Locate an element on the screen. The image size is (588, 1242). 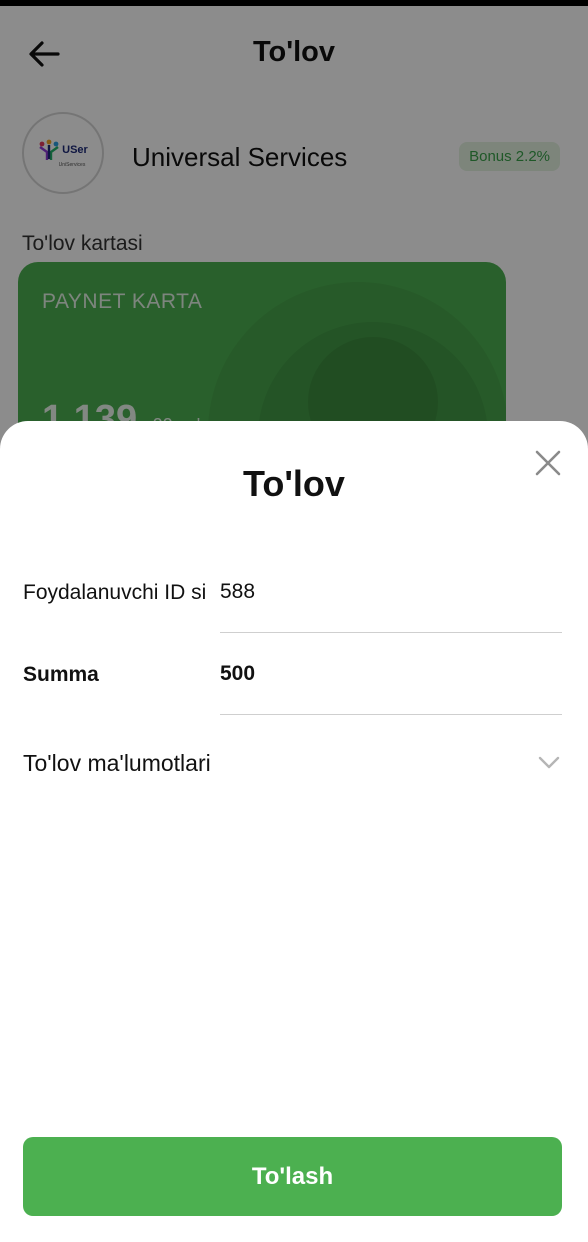
user-id-input is located at coordinates (391, 605).